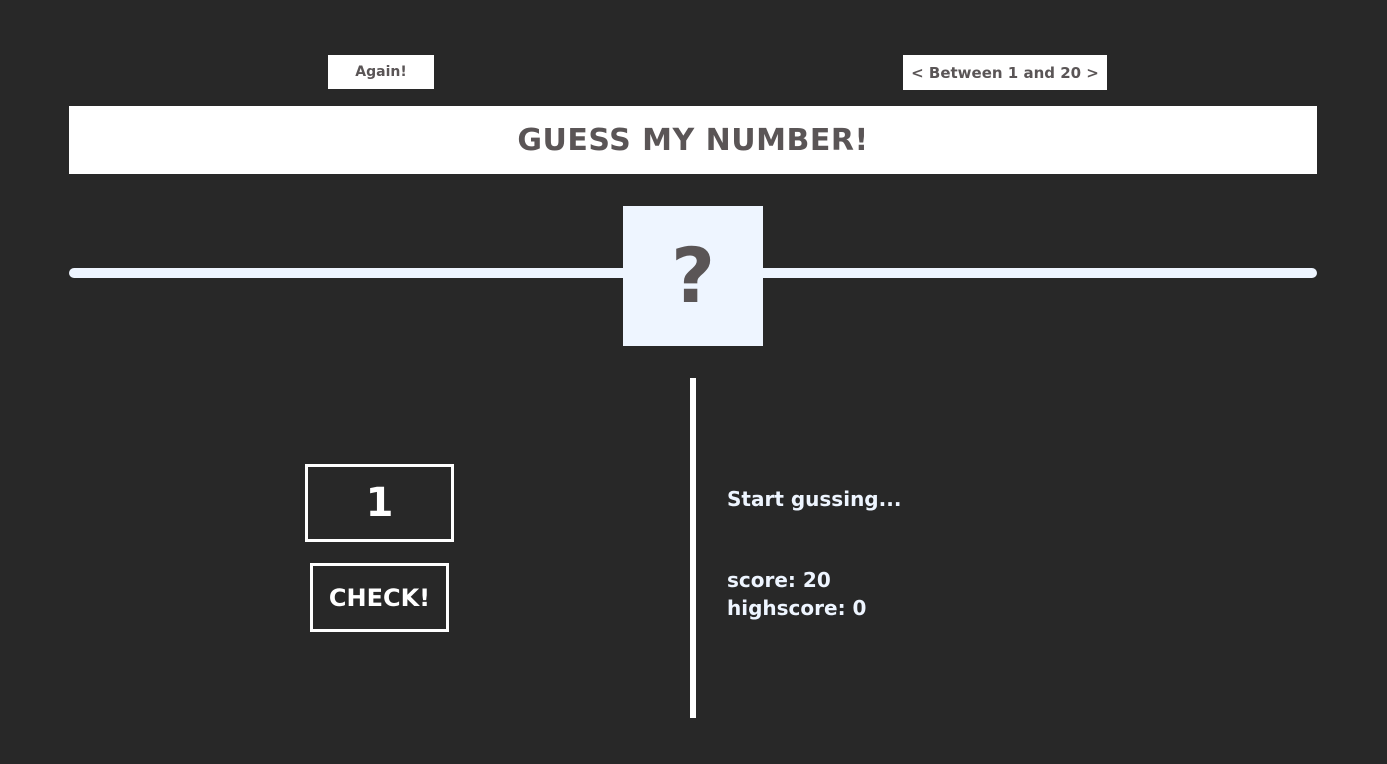 The height and width of the screenshot is (764, 1387). I want to click on highscore-display: highscore: 0, so click(796, 608).